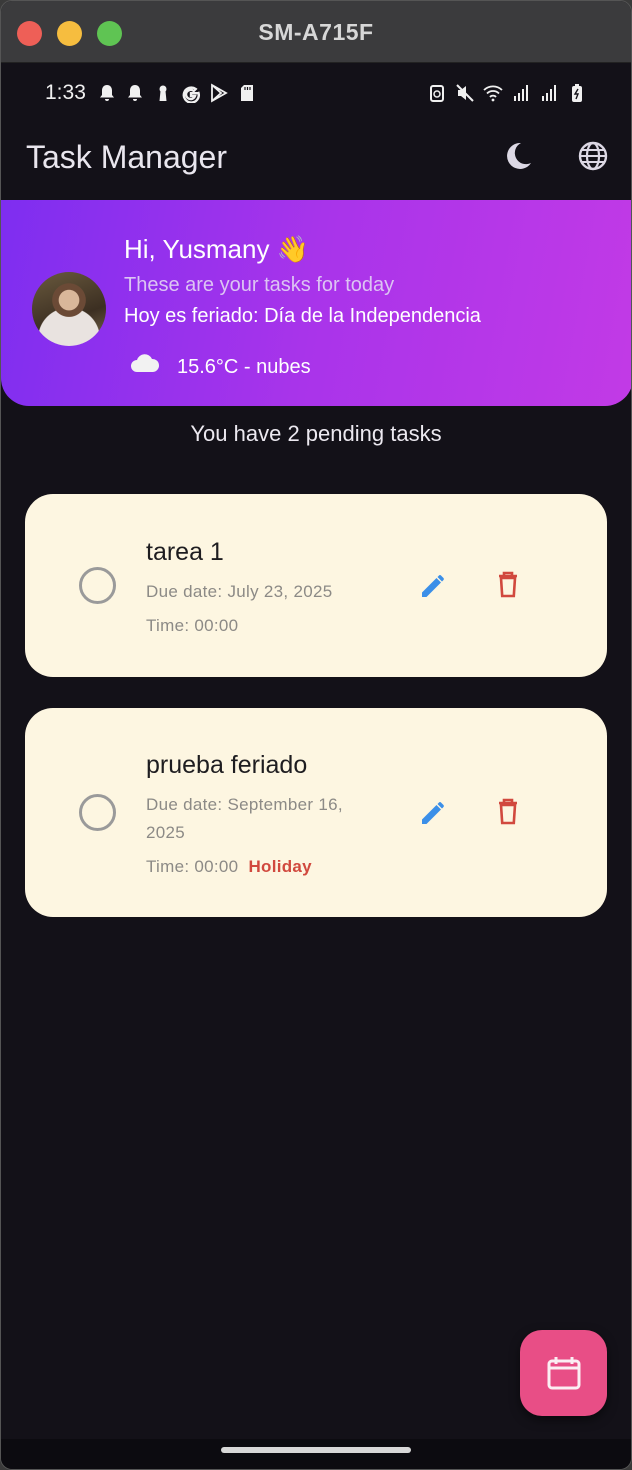 The width and height of the screenshot is (632, 1470). What do you see at coordinates (65, 92) in the screenshot?
I see `status-clock: 1:33` at bounding box center [65, 92].